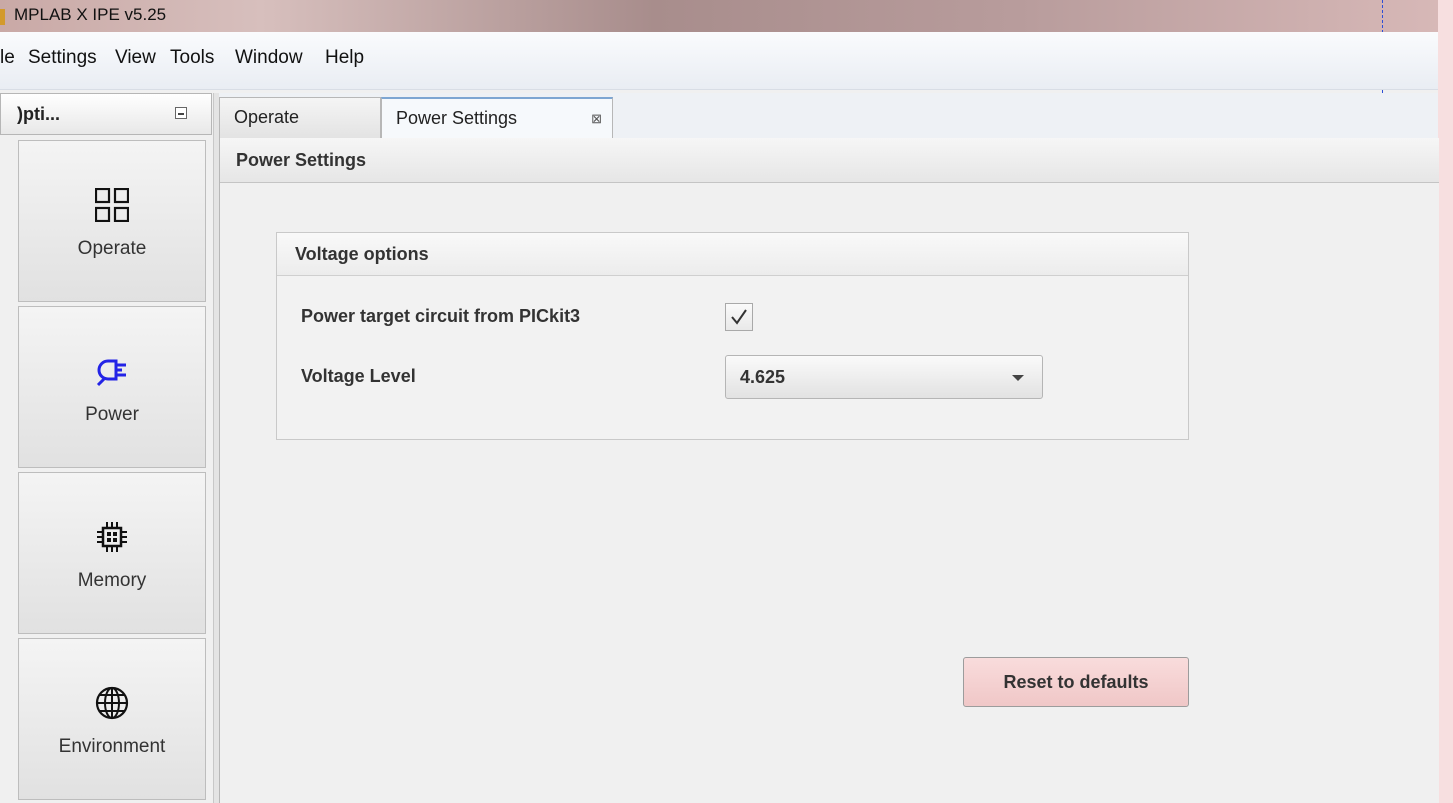 This screenshot has width=1453, height=803. What do you see at coordinates (1018, 378) in the screenshot?
I see `chevron-down-icon` at bounding box center [1018, 378].